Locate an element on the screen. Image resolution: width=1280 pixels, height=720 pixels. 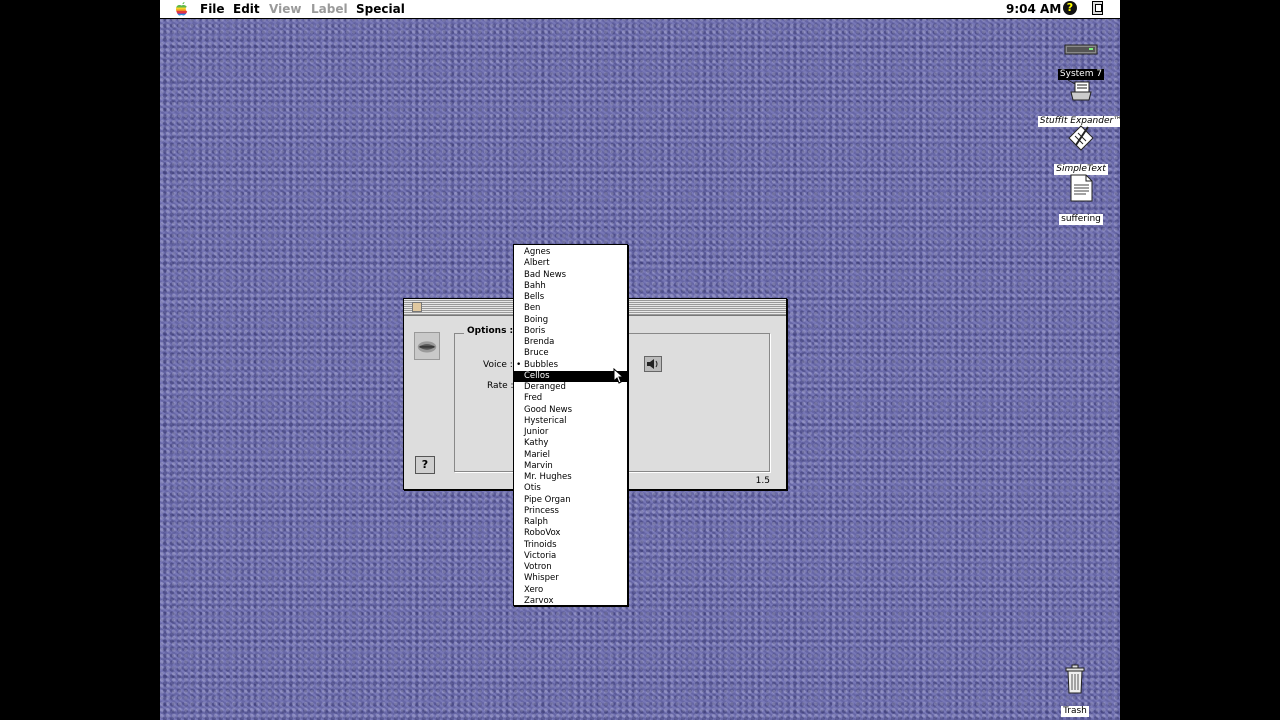
close-box-icon is located at coordinates (417, 307).